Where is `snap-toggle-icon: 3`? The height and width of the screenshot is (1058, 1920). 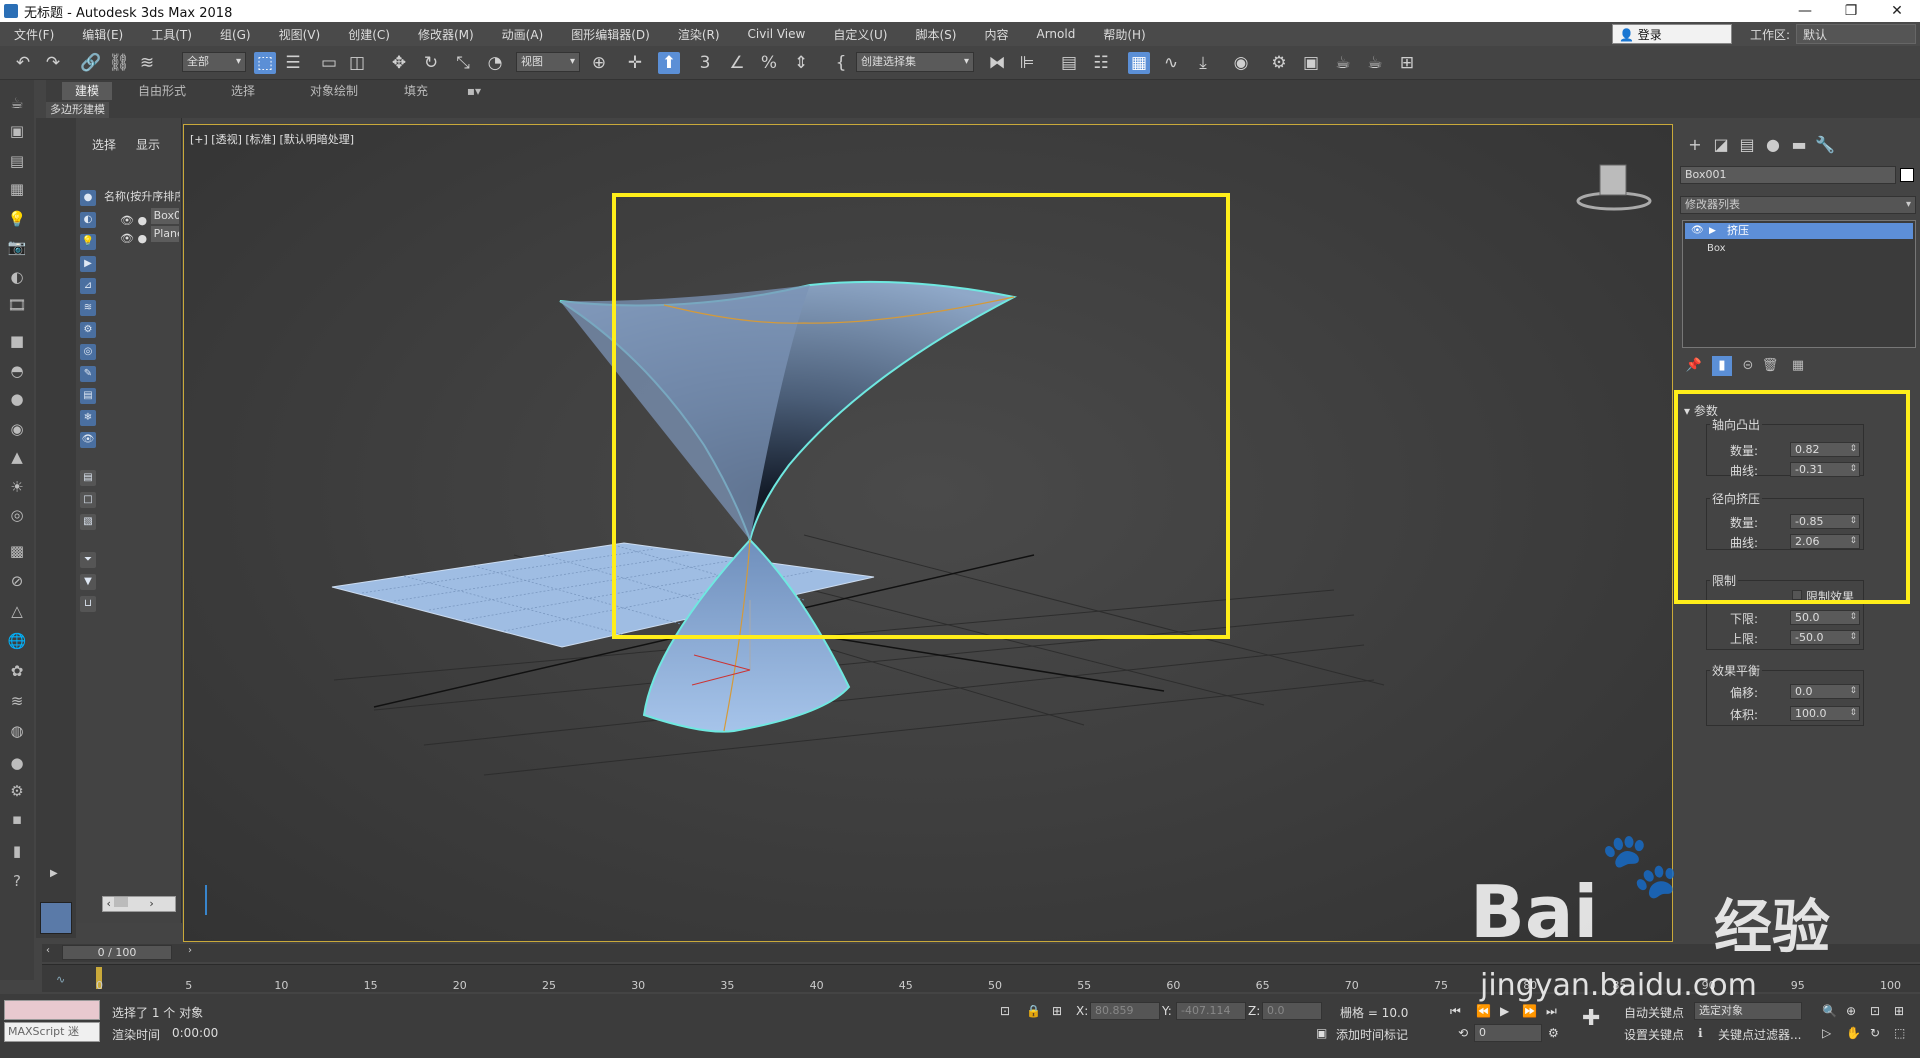 snap-toggle-icon: 3 is located at coordinates (705, 63).